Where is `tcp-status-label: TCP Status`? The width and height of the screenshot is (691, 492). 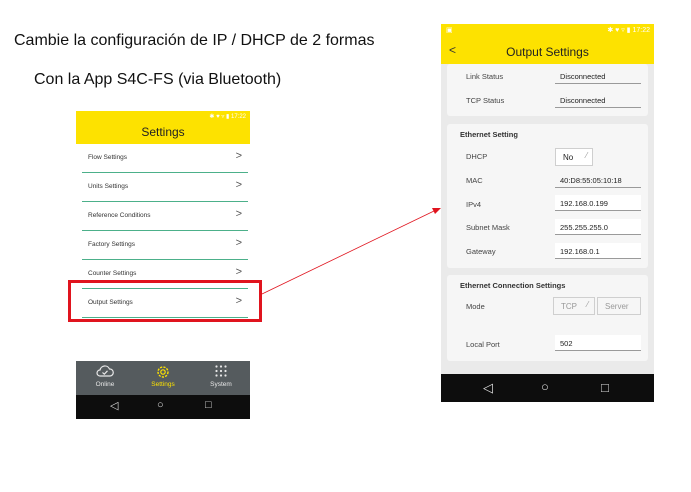 tcp-status-label: TCP Status is located at coordinates (485, 100).